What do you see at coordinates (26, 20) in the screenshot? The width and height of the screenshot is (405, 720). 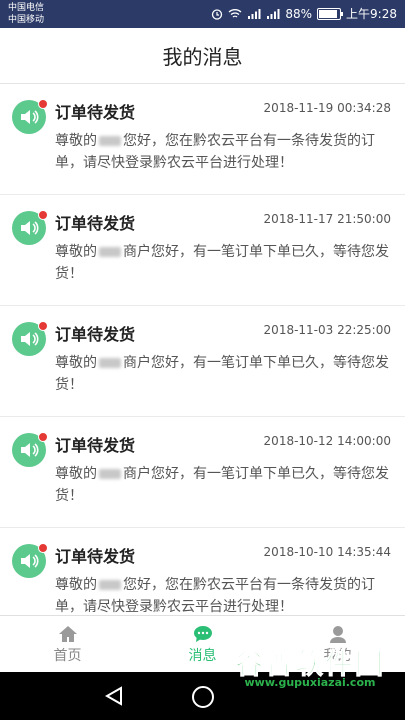 I see `carrier-2: 中国移动` at bounding box center [26, 20].